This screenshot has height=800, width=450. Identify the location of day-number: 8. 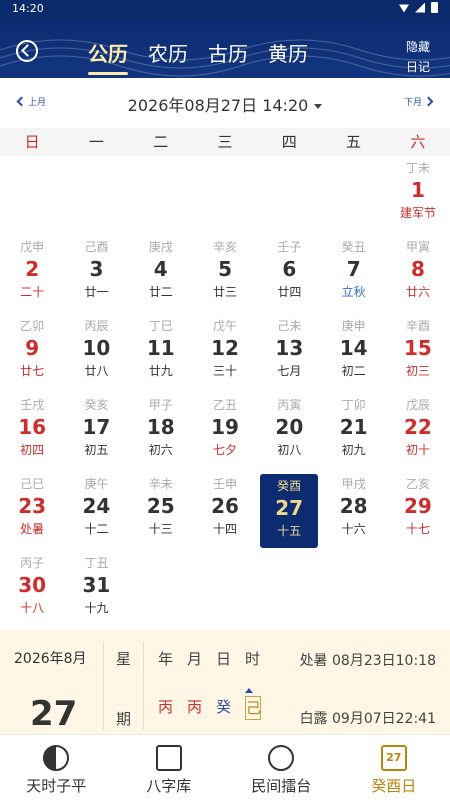
(417, 269).